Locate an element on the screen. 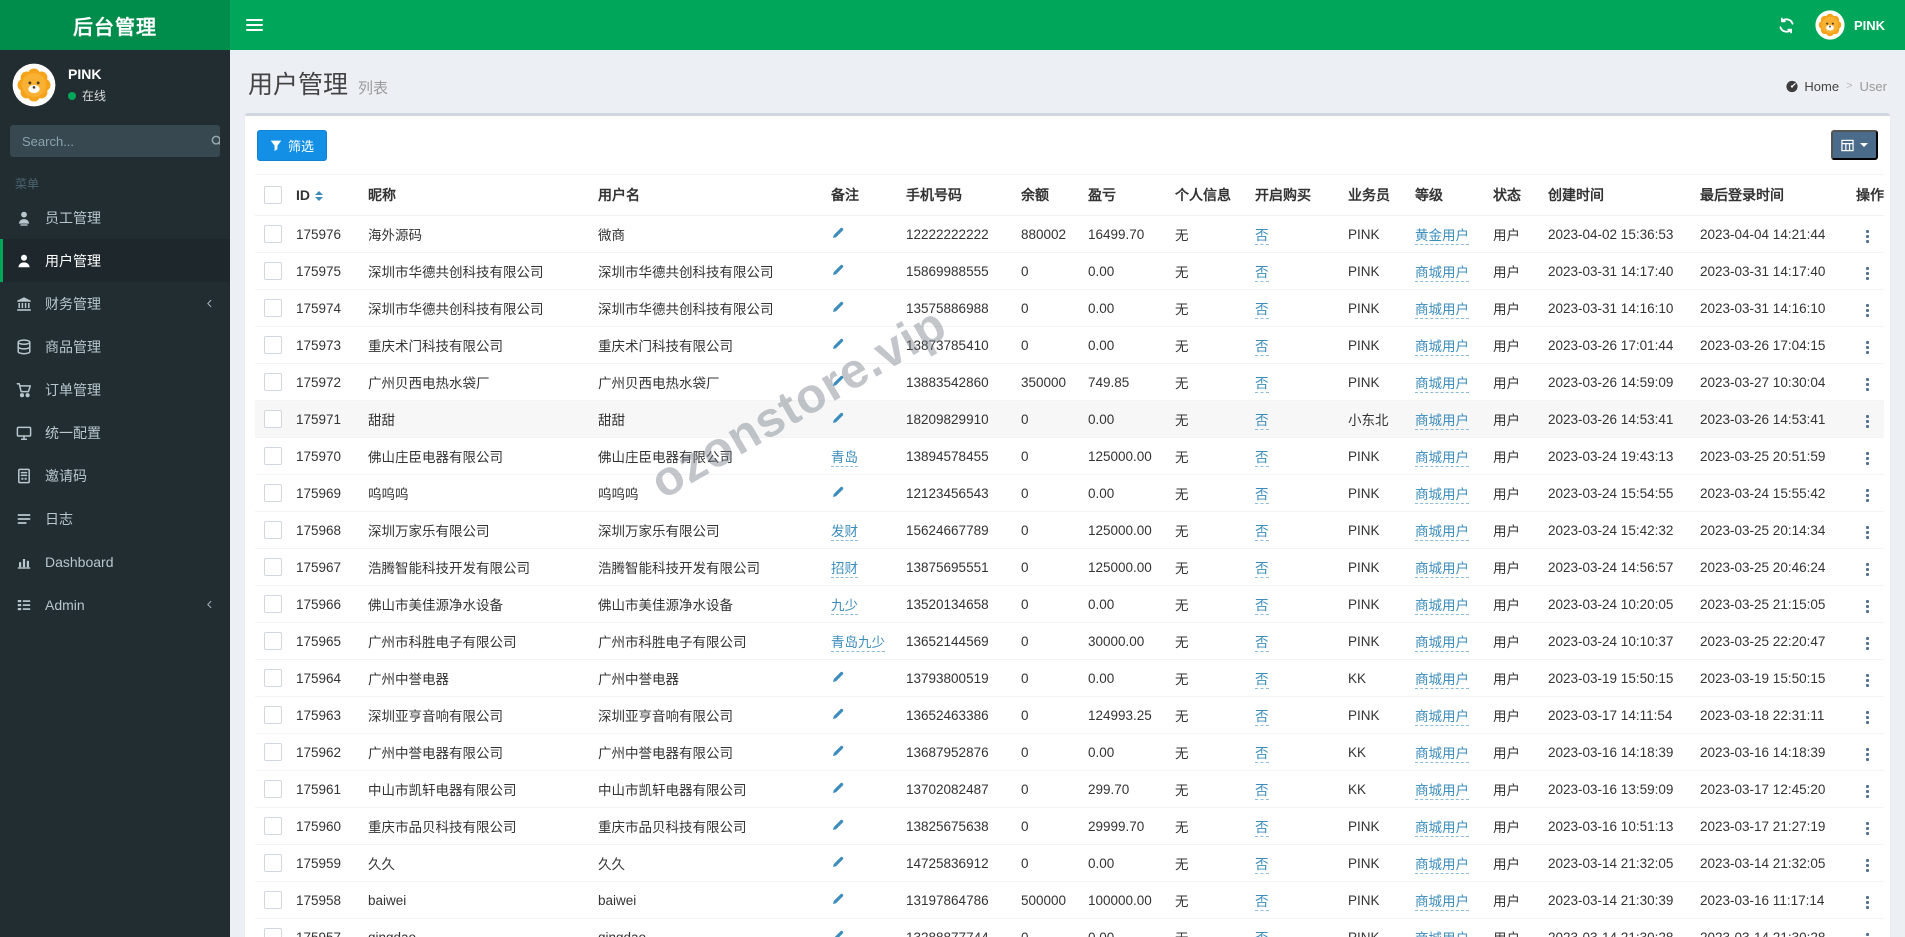  breadcrumb-home-link: Home is located at coordinates (1812, 86).